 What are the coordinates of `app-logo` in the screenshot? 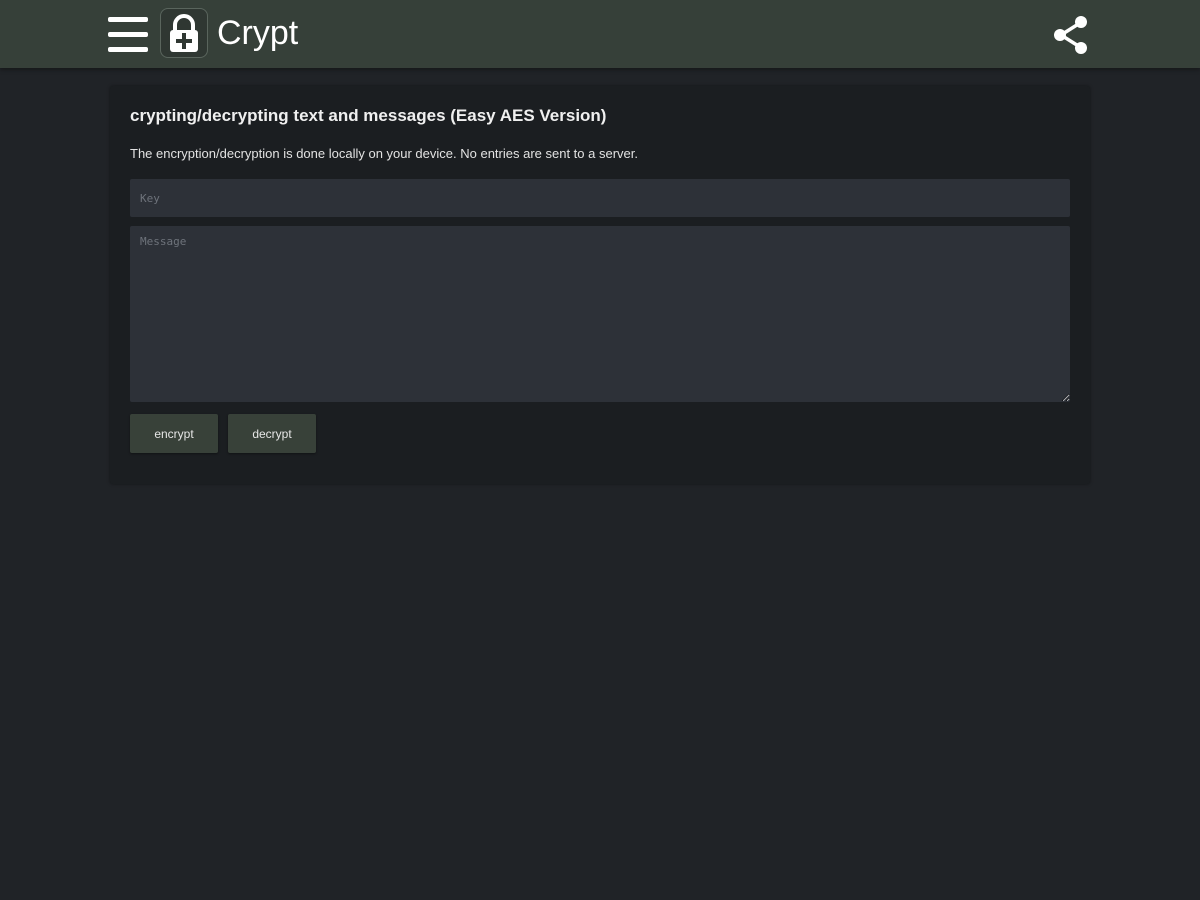 It's located at (184, 33).